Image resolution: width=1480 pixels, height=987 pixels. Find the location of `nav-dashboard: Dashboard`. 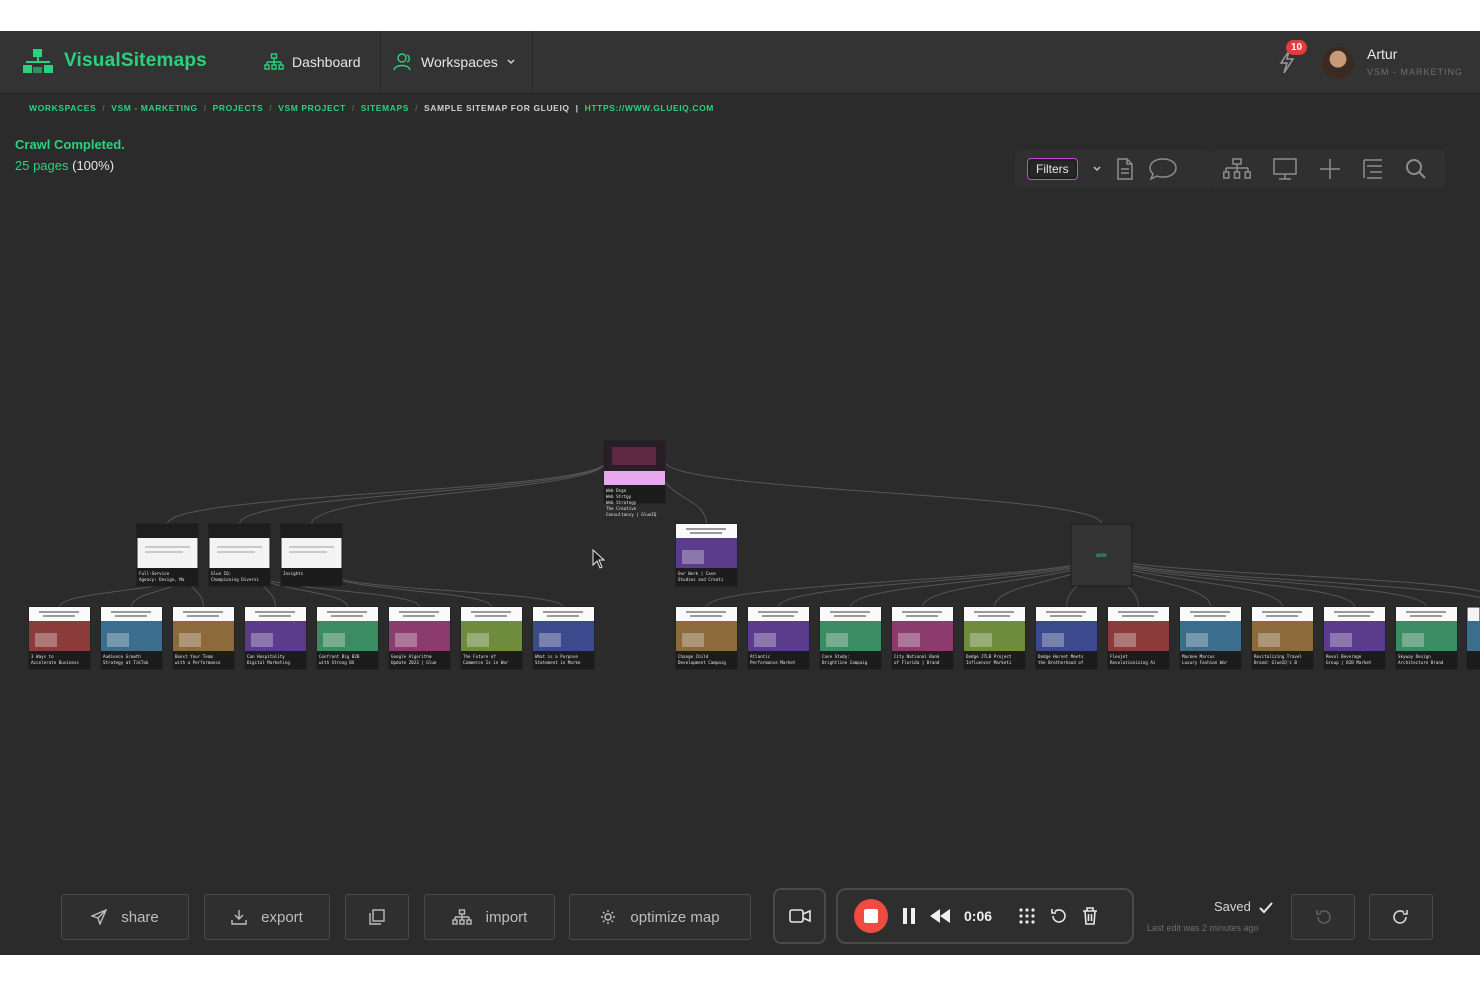

nav-dashboard: Dashboard is located at coordinates (312, 62).